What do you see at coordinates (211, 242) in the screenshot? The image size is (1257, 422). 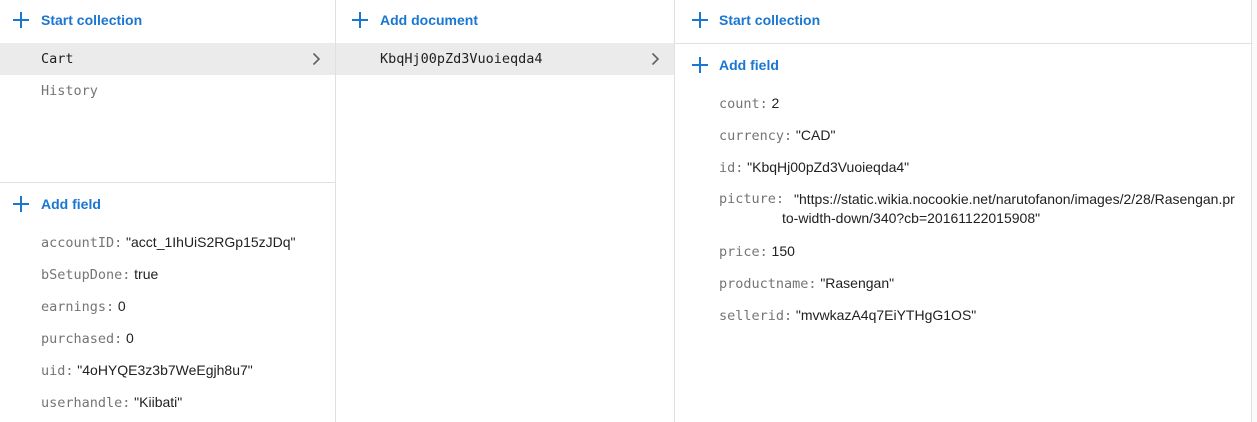 I see `field-value: "acct_1IhUiS2RGp15zJDq"` at bounding box center [211, 242].